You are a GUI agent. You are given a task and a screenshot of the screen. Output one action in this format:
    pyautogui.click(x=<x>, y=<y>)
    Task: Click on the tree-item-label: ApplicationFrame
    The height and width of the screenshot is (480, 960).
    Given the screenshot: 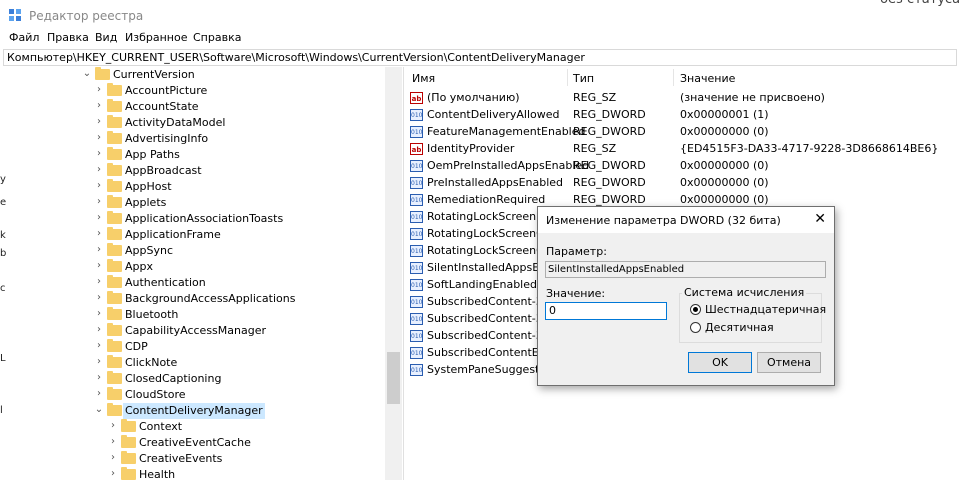 What is the action you would take?
    pyautogui.click(x=173, y=235)
    